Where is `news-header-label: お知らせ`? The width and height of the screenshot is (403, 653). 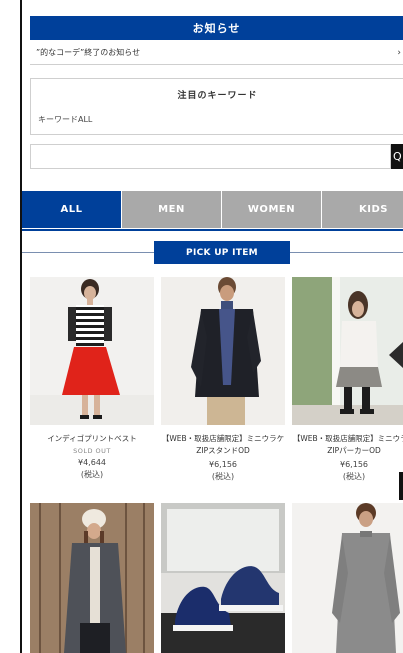
news-header-label: お知らせ is located at coordinates (216, 28).